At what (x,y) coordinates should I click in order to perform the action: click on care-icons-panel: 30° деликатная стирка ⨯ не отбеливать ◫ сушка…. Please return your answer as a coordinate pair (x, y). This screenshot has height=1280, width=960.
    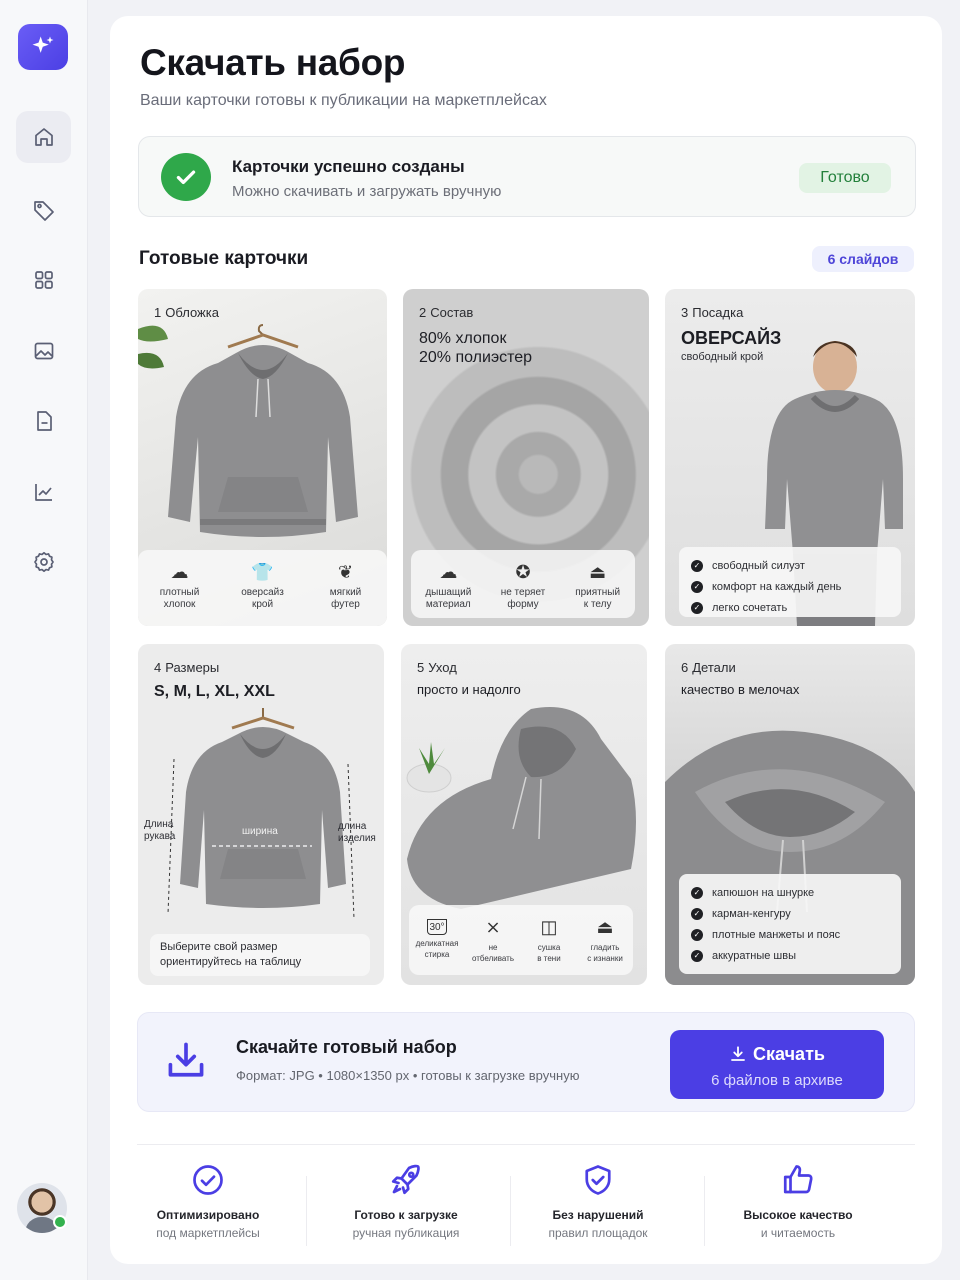
    Looking at the image, I should click on (521, 940).